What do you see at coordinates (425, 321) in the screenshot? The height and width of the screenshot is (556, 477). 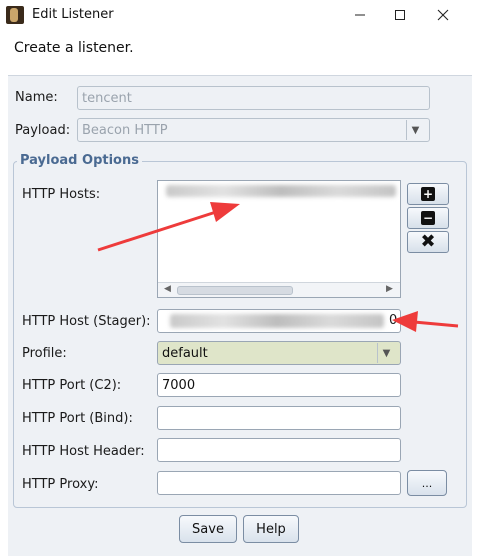 I see `annotation-arrow-stager` at bounding box center [425, 321].